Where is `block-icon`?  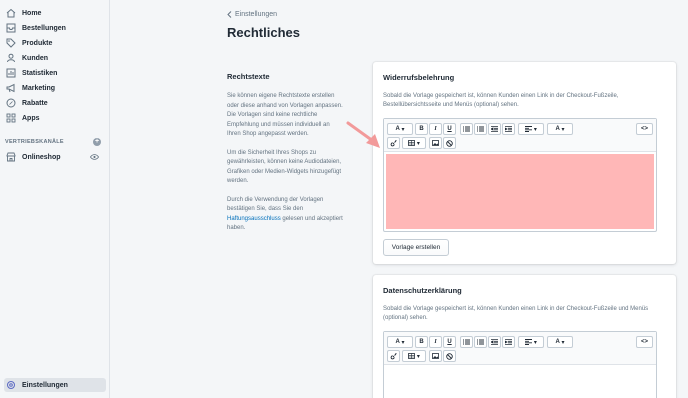 block-icon is located at coordinates (449, 143).